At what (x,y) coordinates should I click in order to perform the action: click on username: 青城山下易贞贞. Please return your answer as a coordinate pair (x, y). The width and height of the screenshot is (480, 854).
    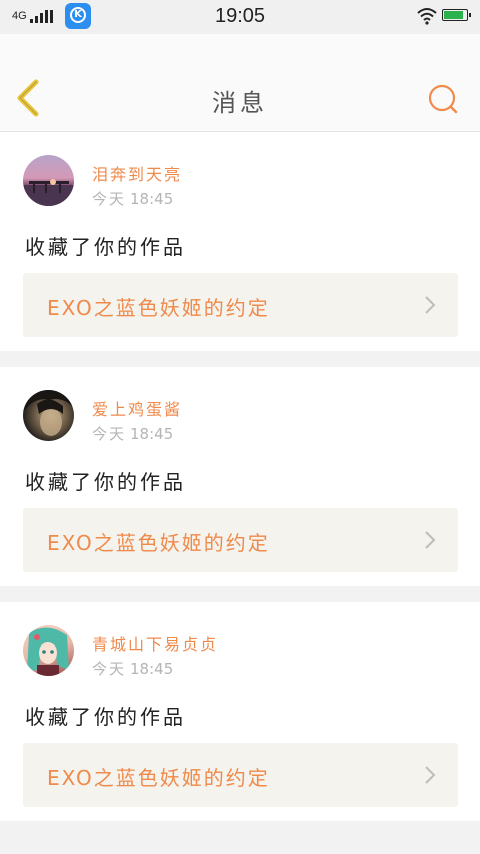
    Looking at the image, I should click on (155, 643).